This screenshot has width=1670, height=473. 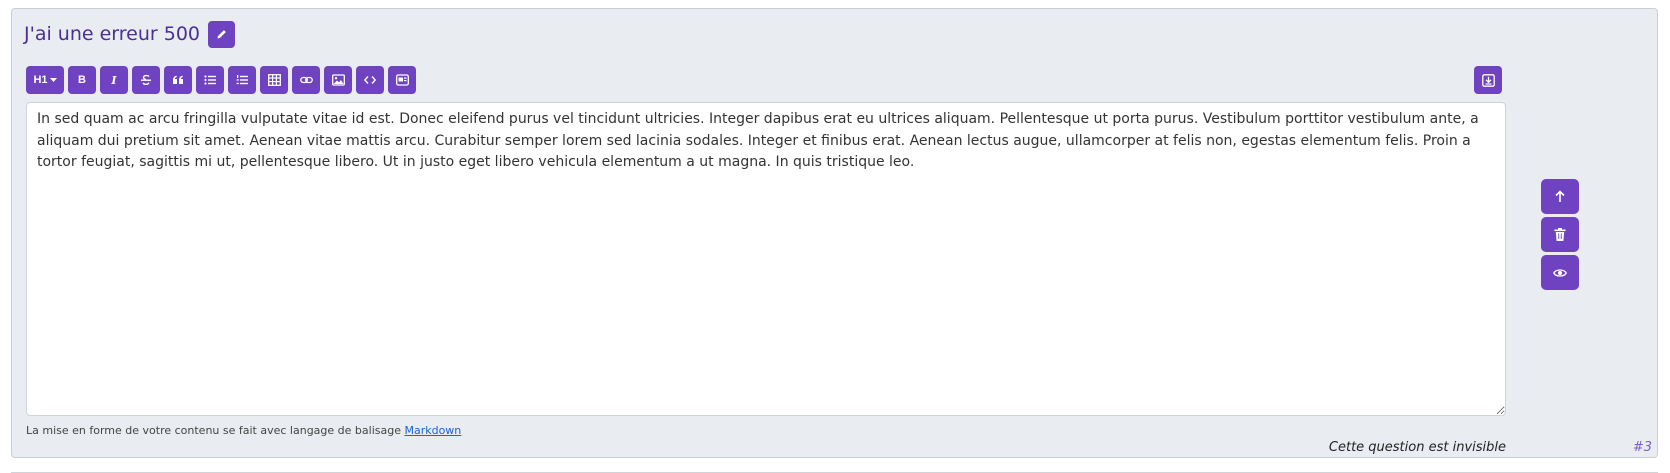 I want to click on list-ul-icon, so click(x=210, y=80).